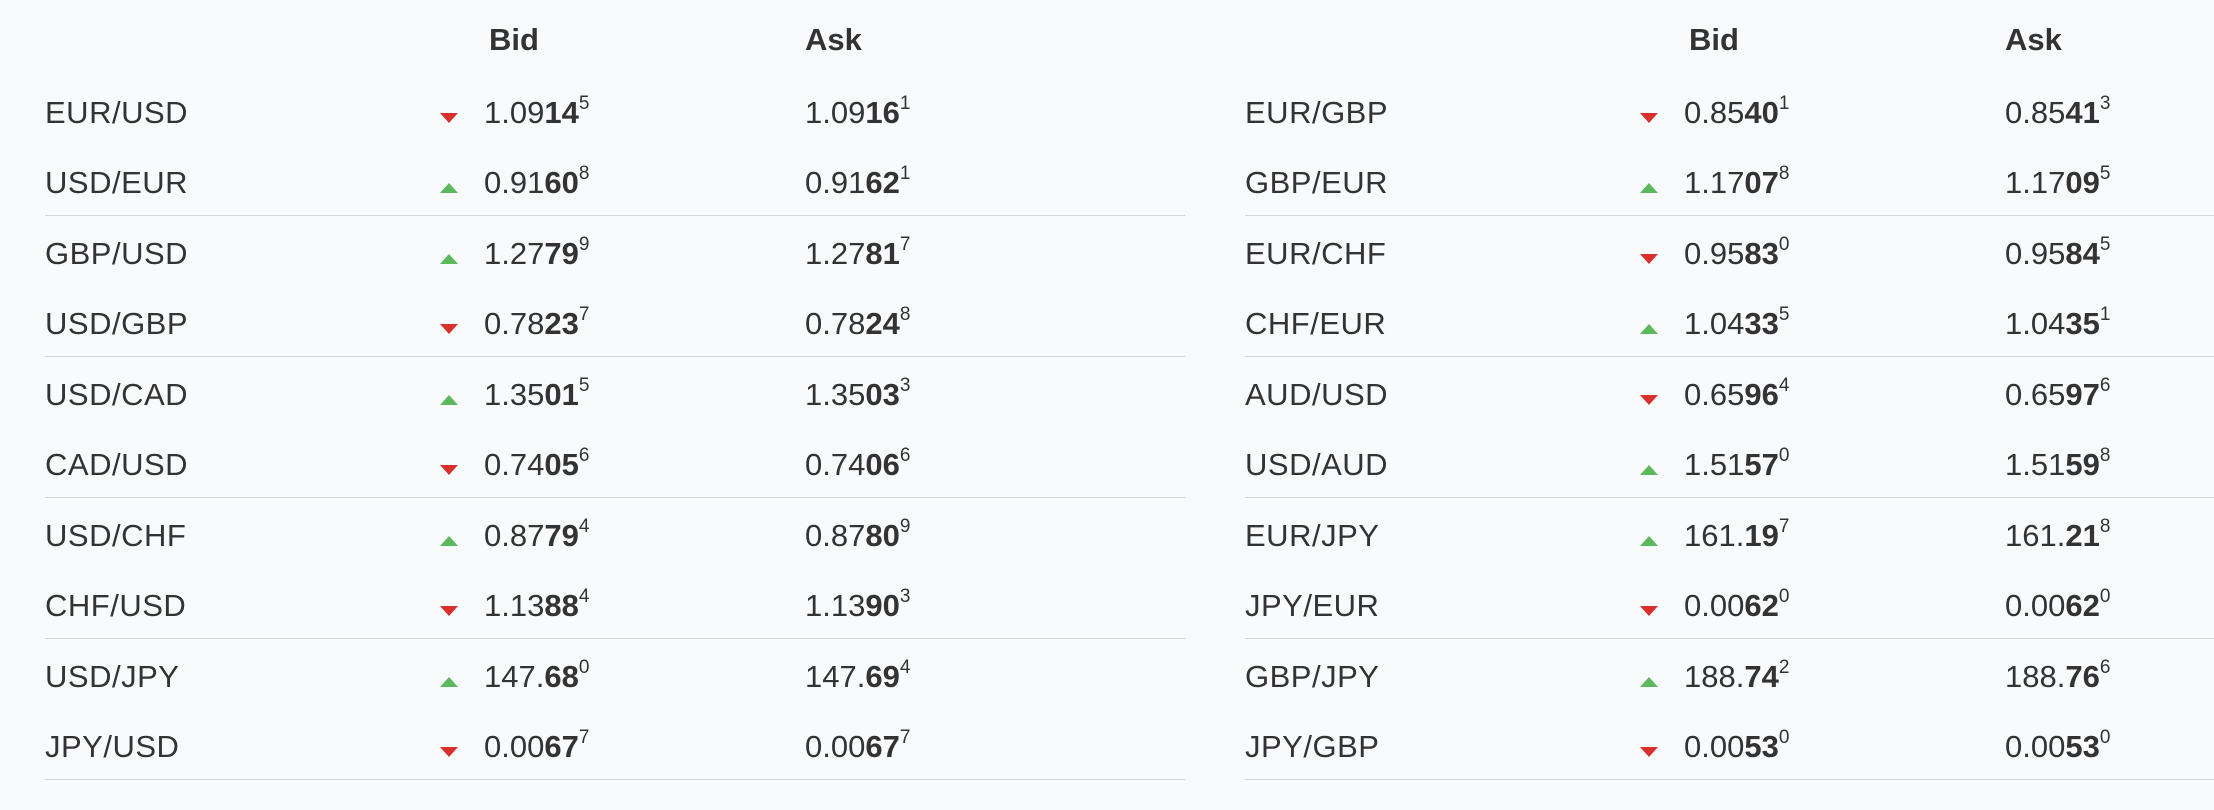  I want to click on currency-pair: EUR/GBP, so click(1317, 112).